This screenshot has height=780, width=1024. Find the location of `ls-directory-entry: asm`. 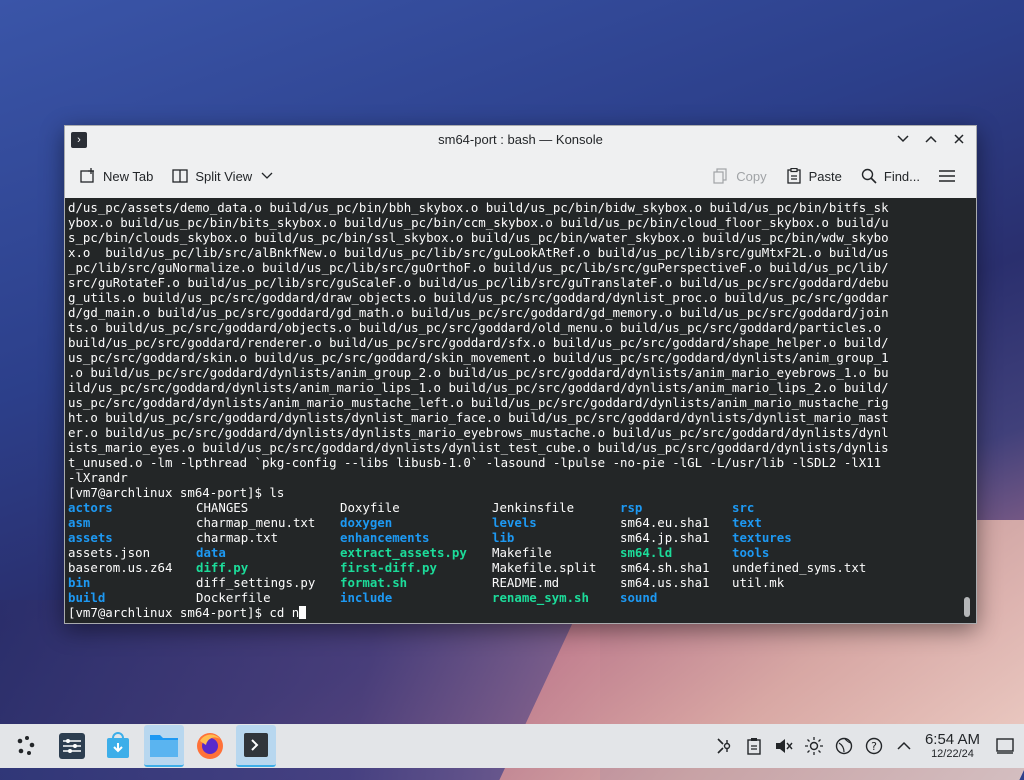

ls-directory-entry: asm is located at coordinates (79, 522).